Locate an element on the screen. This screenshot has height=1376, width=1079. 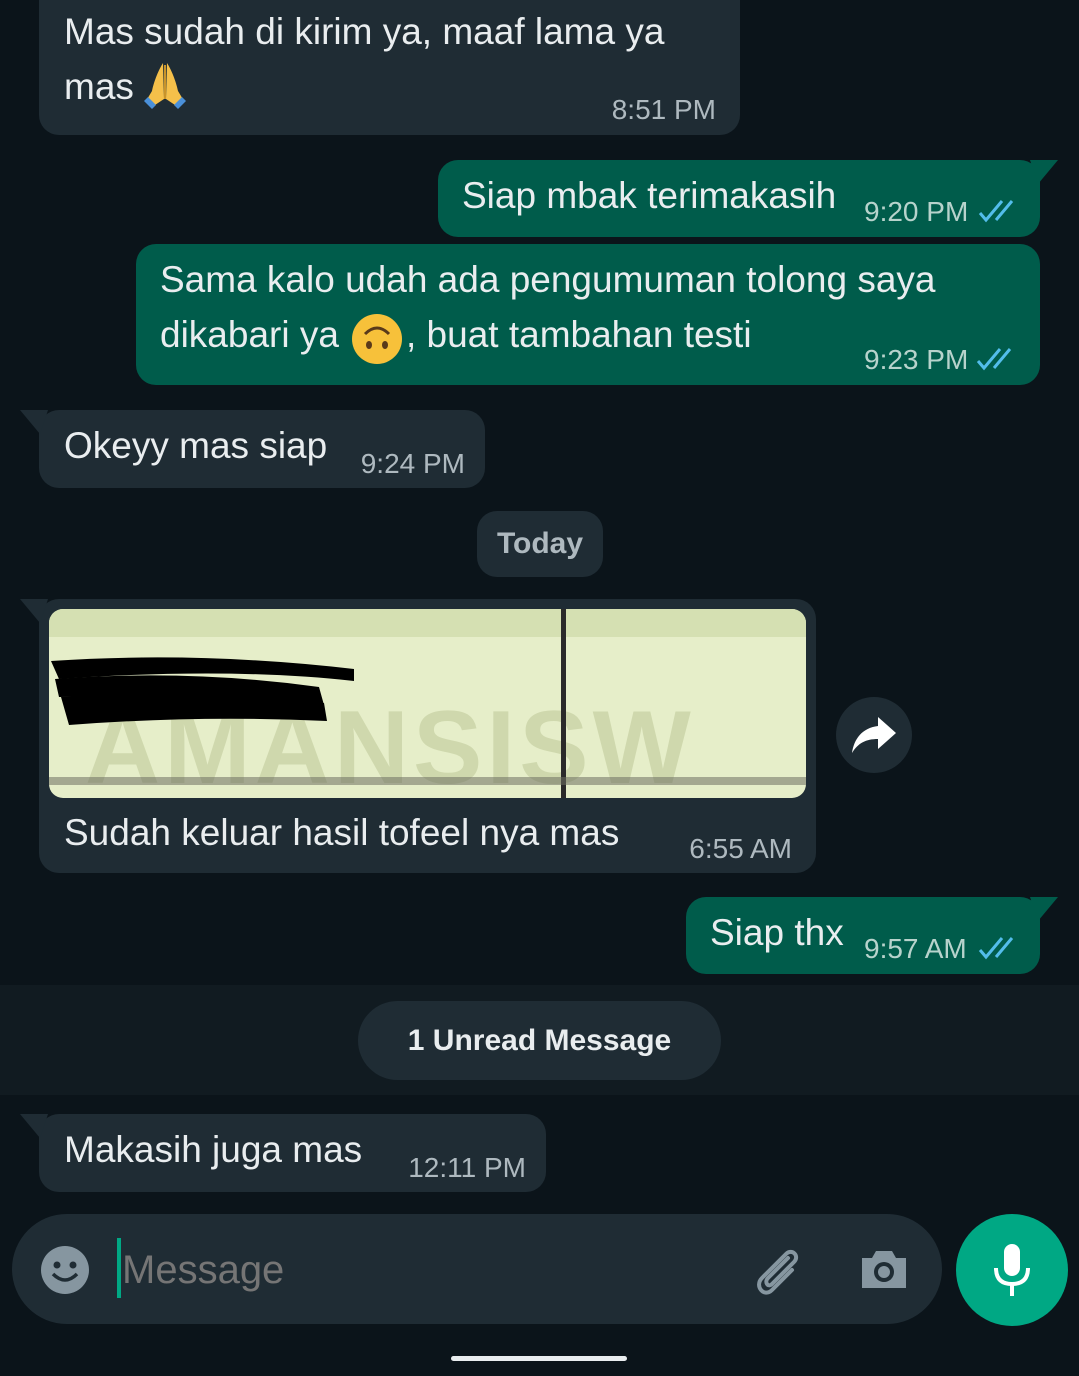
message-time: 6:55 AM is located at coordinates (740, 848).